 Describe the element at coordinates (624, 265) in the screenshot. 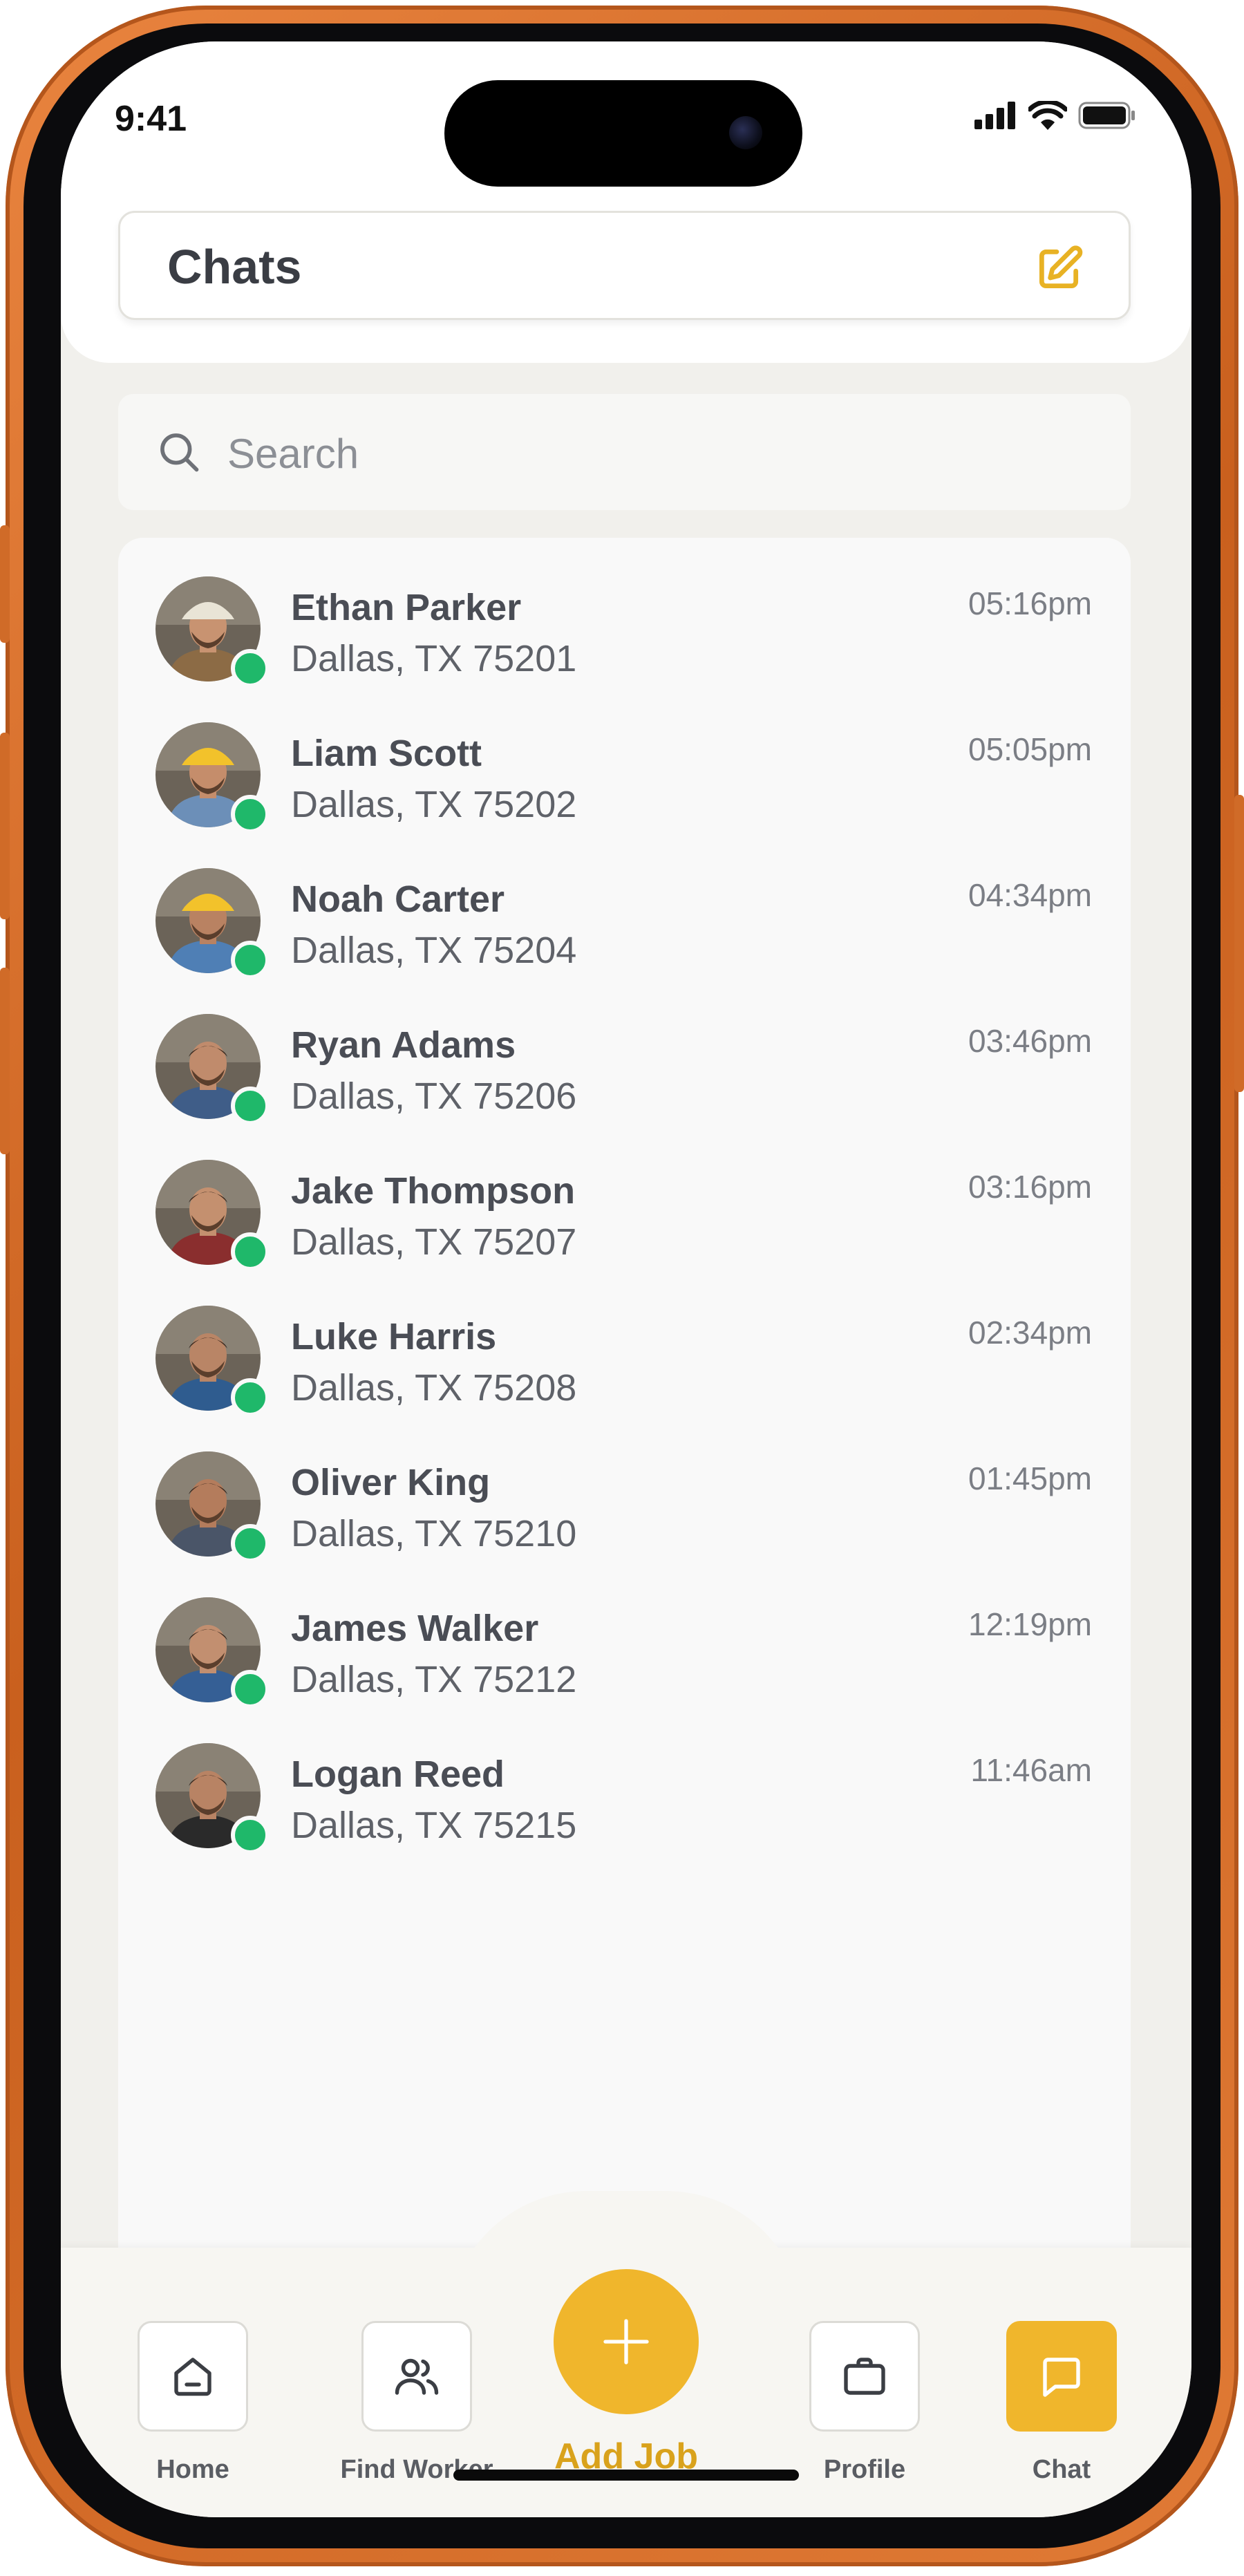

I see `chats-header: Chats` at that location.